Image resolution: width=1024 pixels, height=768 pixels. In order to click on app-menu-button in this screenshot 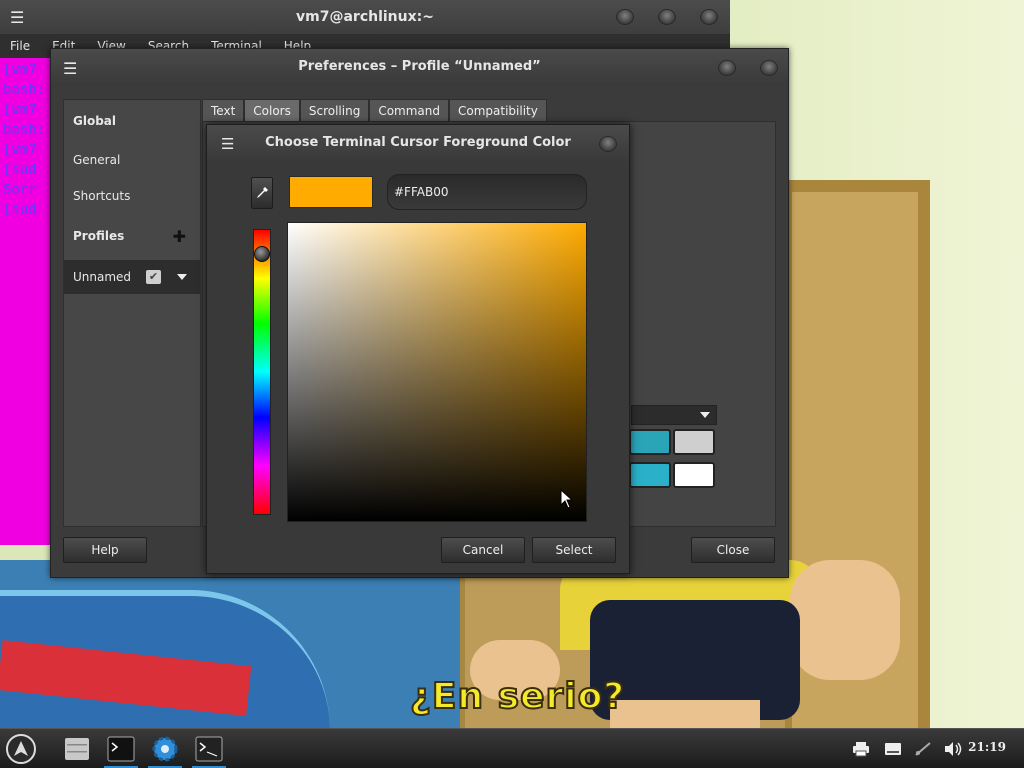, I will do `click(21, 749)`.